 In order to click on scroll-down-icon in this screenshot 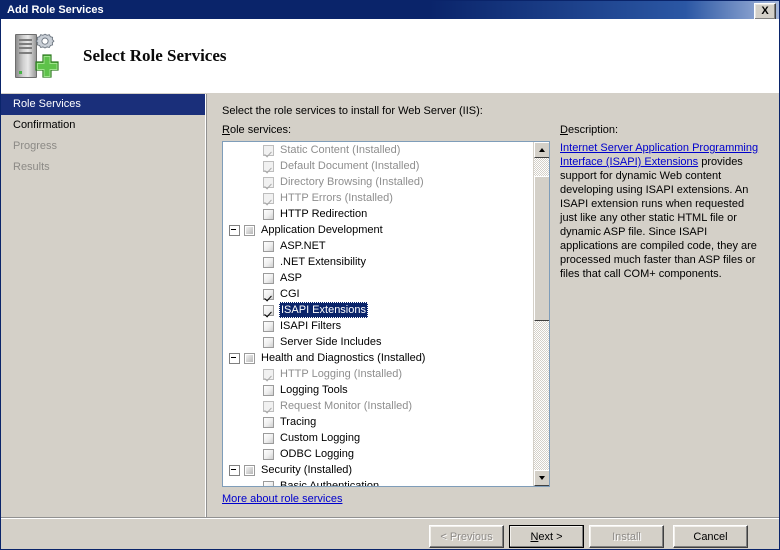, I will do `click(541, 478)`.